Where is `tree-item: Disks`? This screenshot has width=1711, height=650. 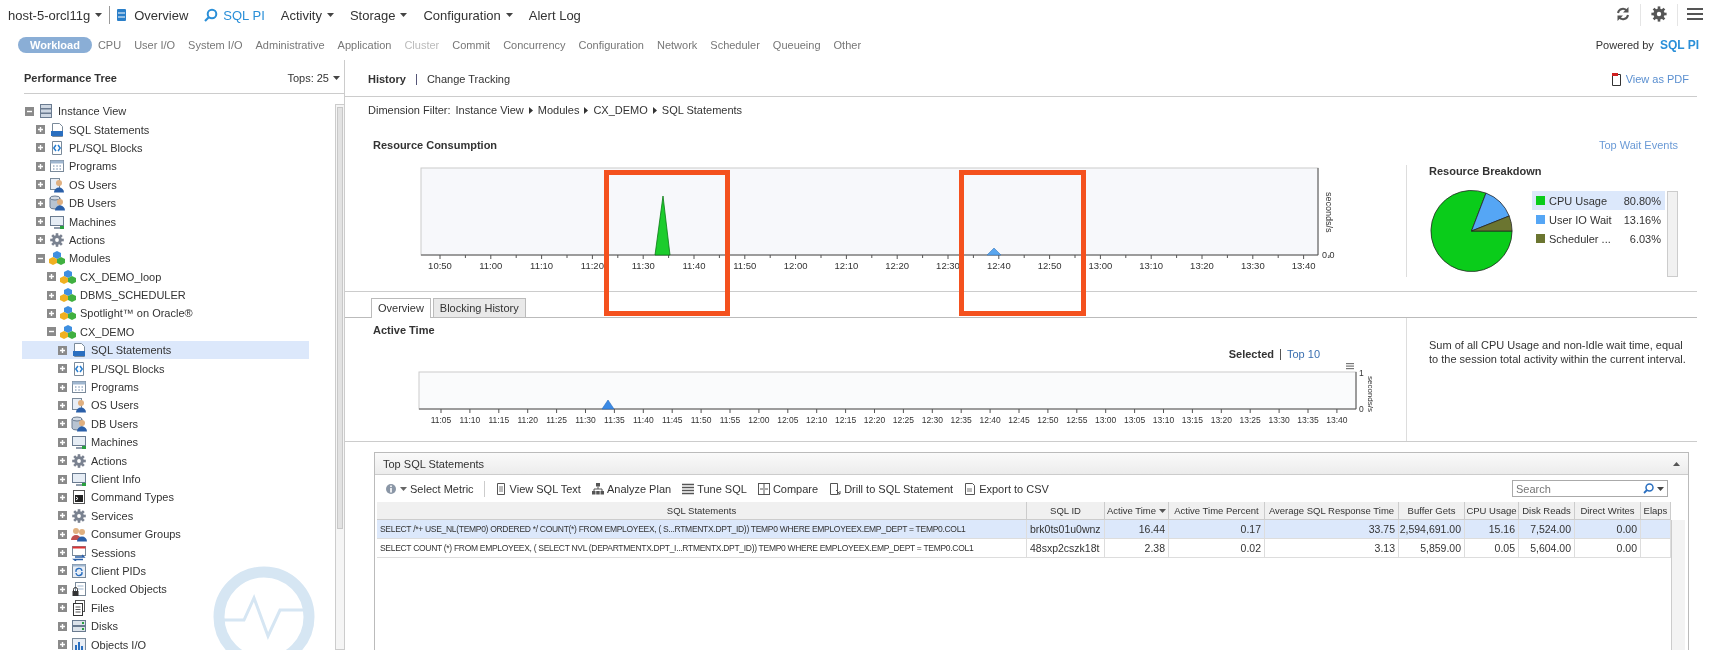
tree-item: Disks is located at coordinates (165, 626).